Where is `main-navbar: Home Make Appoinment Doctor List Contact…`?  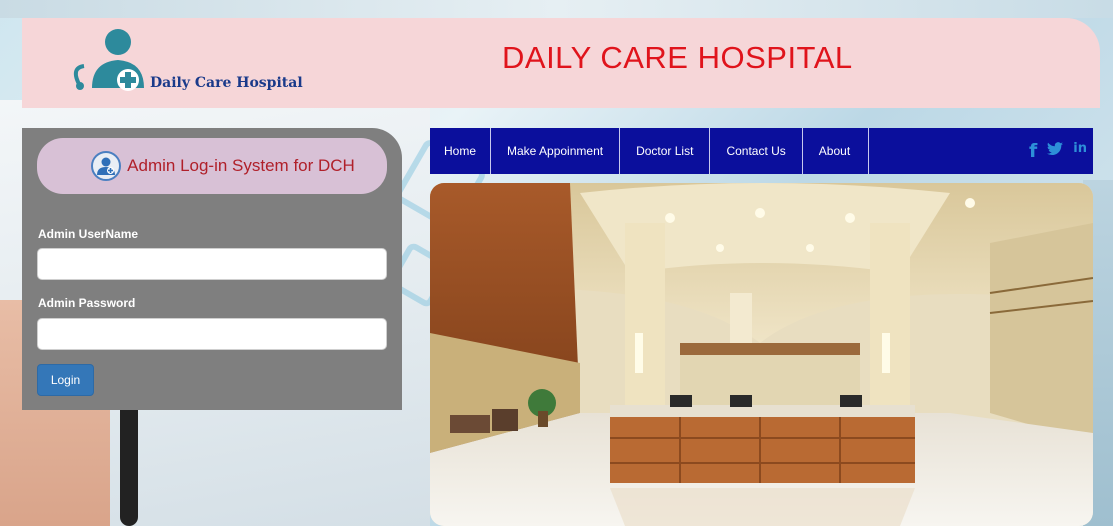
main-navbar: Home Make Appoinment Doctor List Contact… is located at coordinates (761, 151).